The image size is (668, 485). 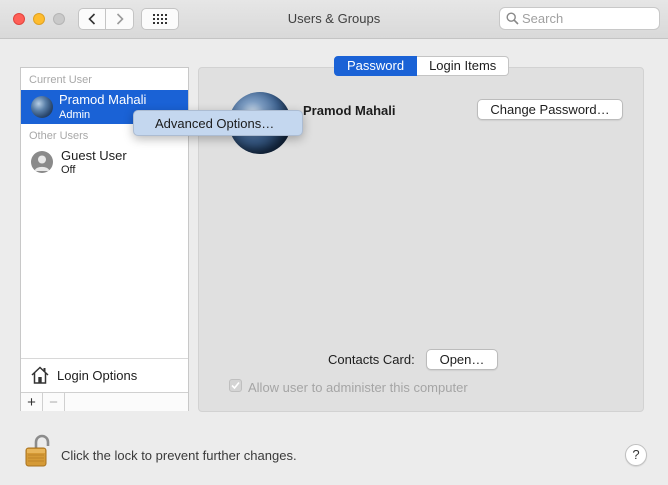 I want to click on remove-user-button: −, so click(x=54, y=402).